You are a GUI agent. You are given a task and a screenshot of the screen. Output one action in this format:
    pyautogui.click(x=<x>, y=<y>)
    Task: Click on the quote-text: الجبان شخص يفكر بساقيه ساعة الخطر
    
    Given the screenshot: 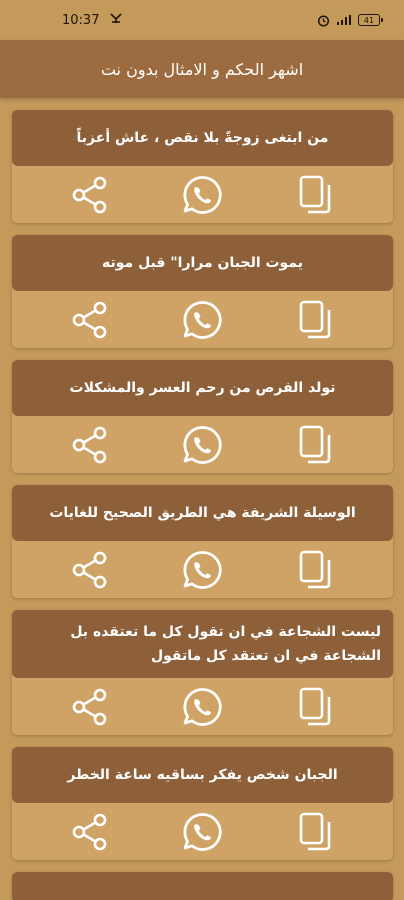 What is the action you would take?
    pyautogui.click(x=202, y=775)
    